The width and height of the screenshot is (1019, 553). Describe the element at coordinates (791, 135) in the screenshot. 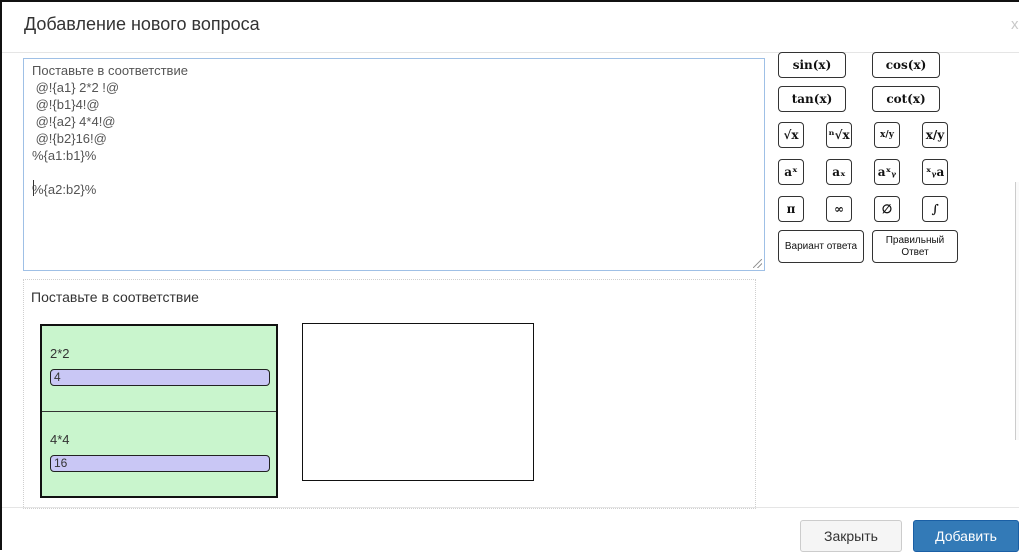

I see `sqrt-button: √x` at that location.